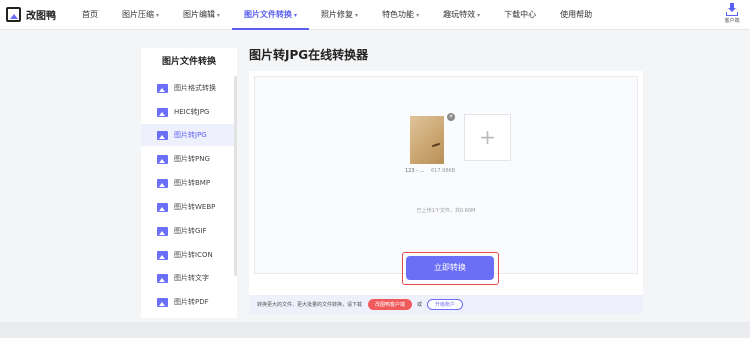  Describe the element at coordinates (41, 16) in the screenshot. I see `logo-text: 改图鸭` at that location.